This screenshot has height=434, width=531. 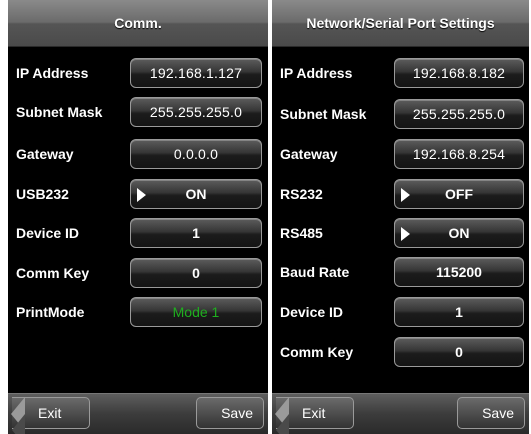 I want to click on ip-address-field: 192.168.1.127, so click(x=196, y=73).